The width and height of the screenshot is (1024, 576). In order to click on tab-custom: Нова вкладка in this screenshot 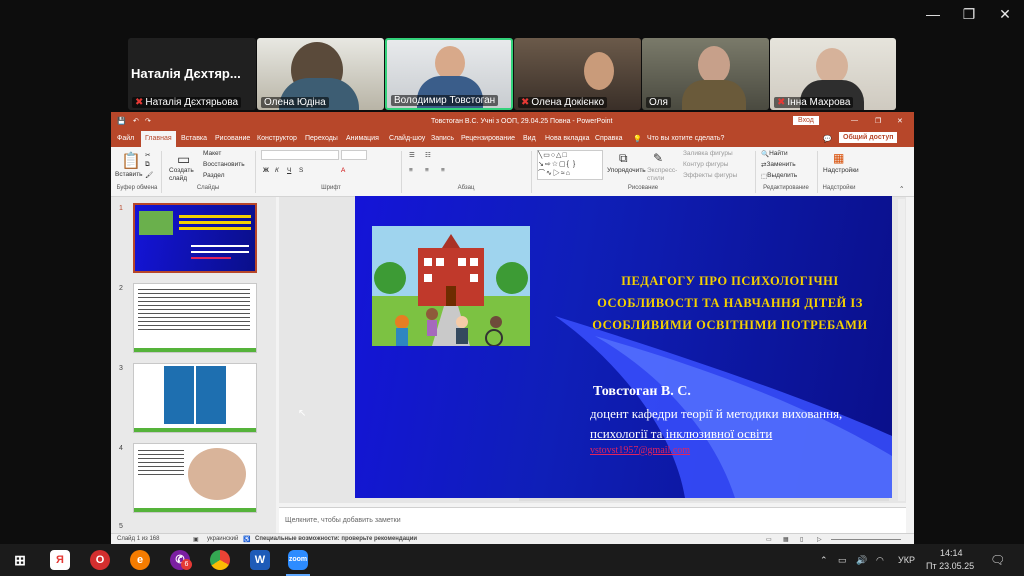, I will do `click(567, 138)`.